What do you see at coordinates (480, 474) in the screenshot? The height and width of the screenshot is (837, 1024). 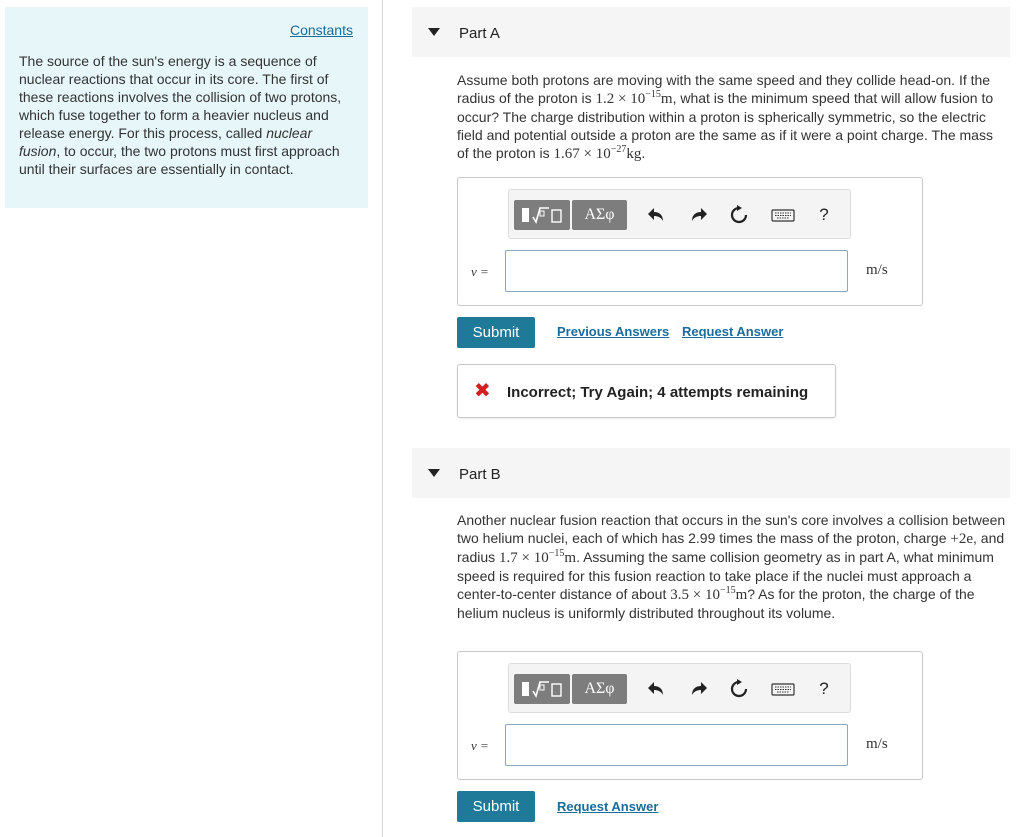 I see `part-b-title: Part B` at bounding box center [480, 474].